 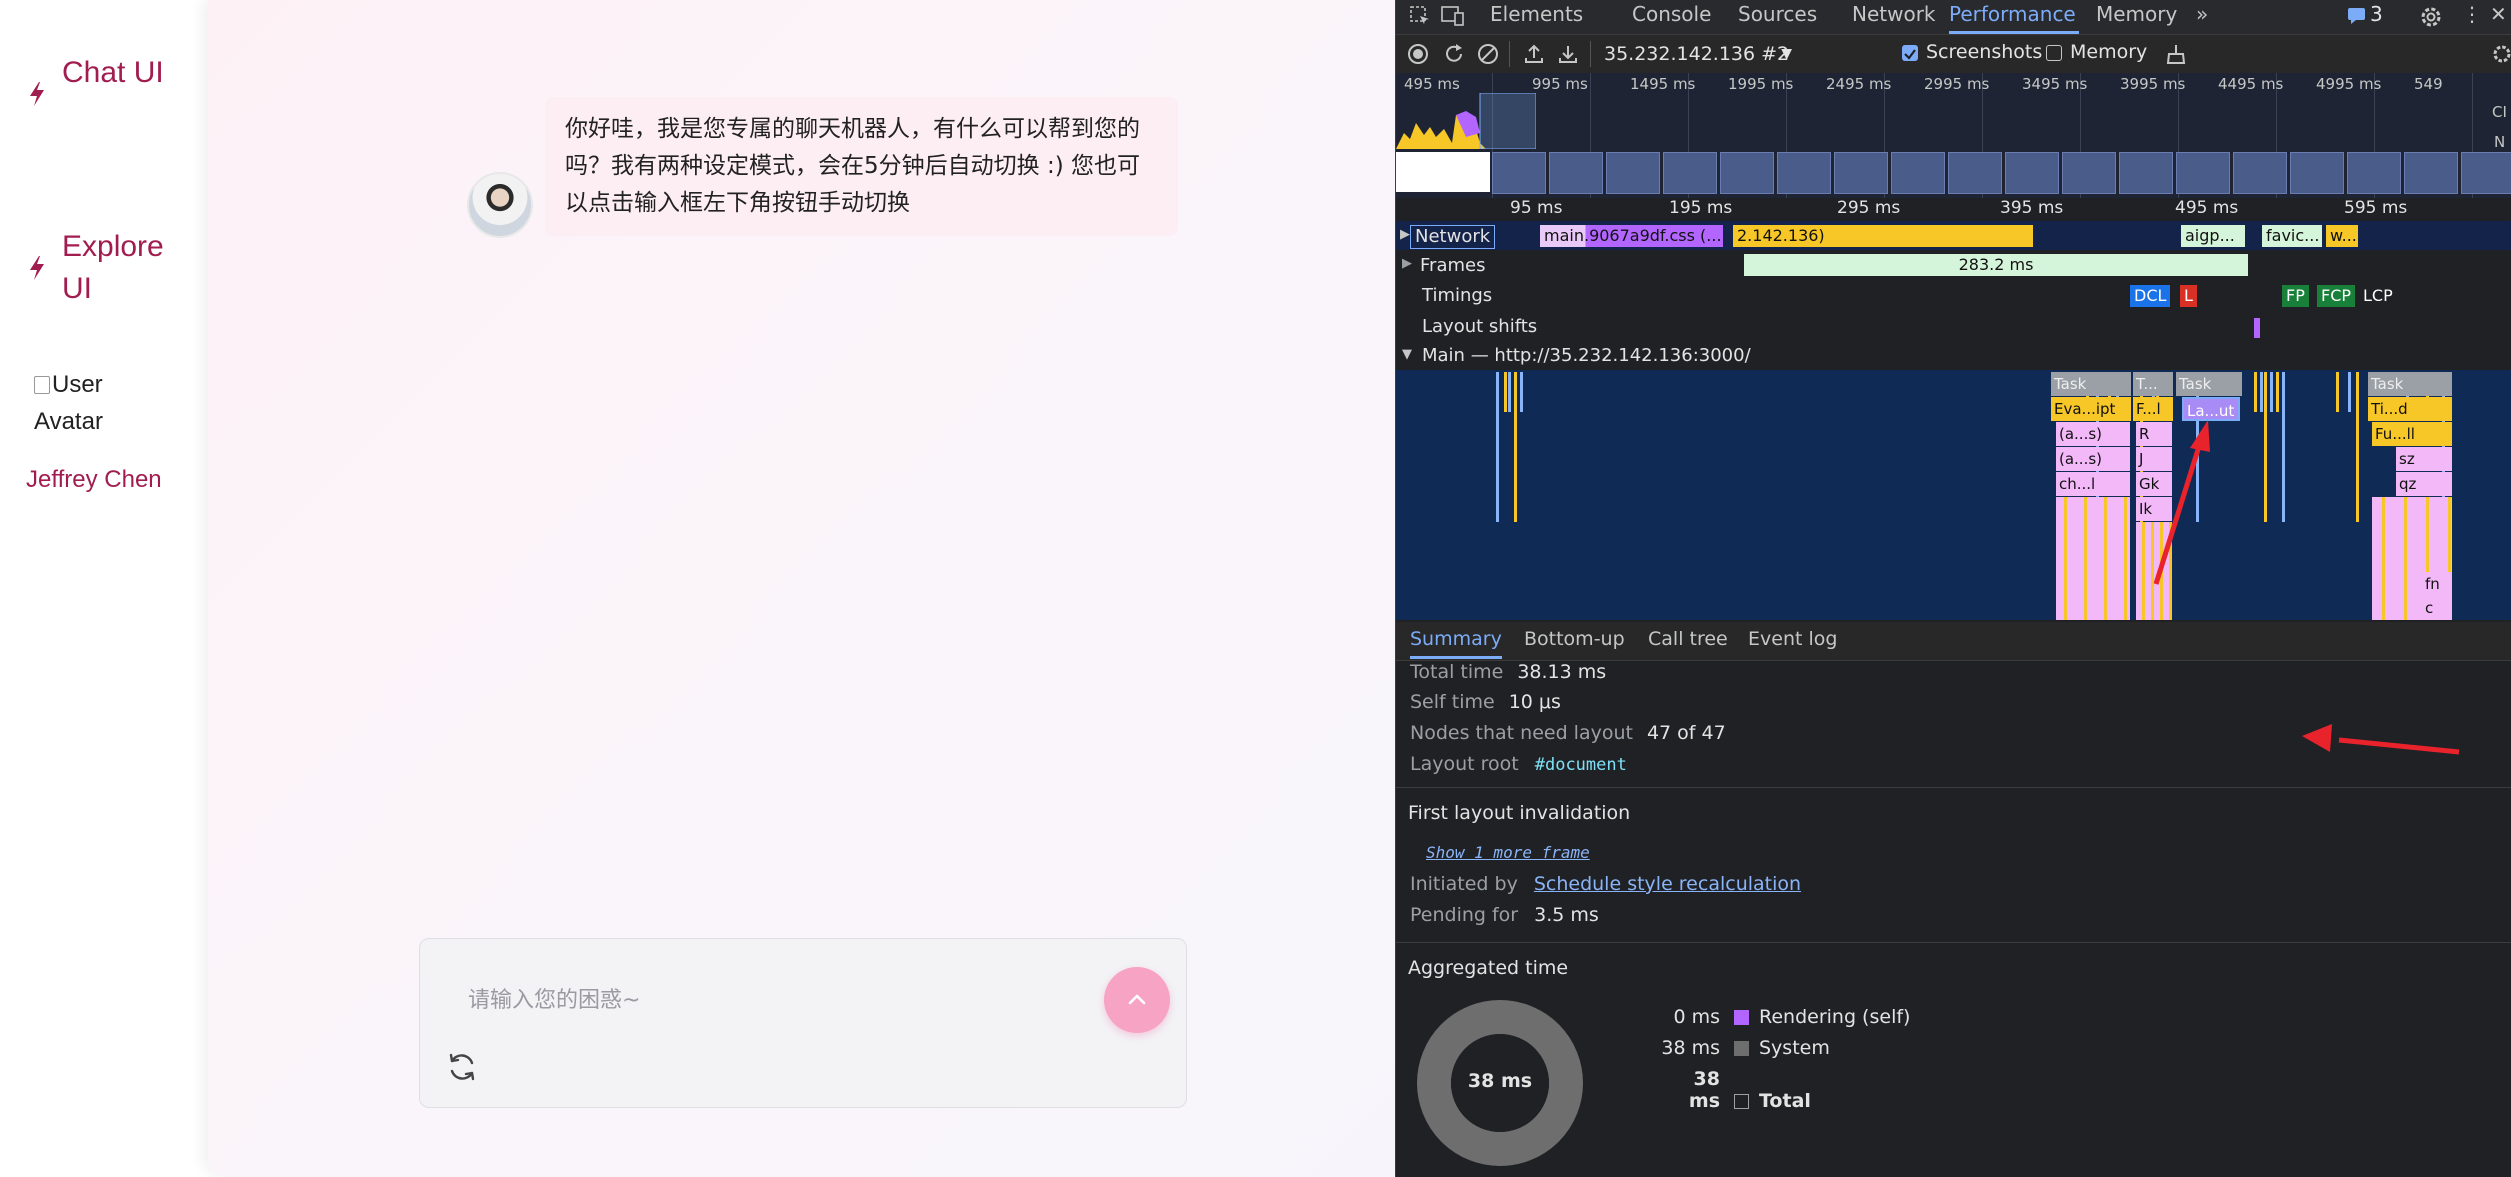 What do you see at coordinates (2295, 296) in the screenshot?
I see `fp-marker: FP` at bounding box center [2295, 296].